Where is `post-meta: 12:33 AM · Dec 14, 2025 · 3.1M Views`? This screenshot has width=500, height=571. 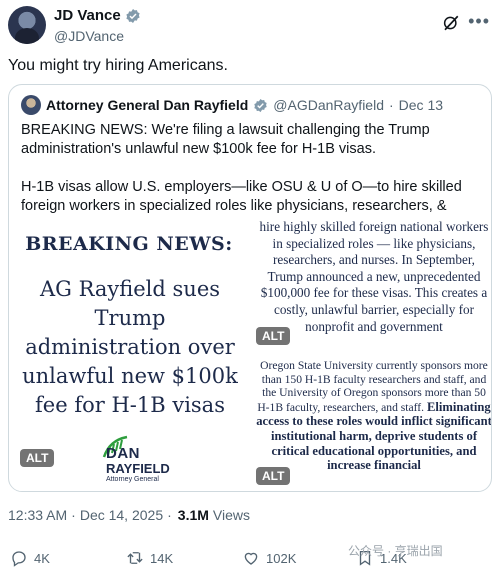 post-meta: 12:33 AM · Dec 14, 2025 · 3.1M Views is located at coordinates (129, 515).